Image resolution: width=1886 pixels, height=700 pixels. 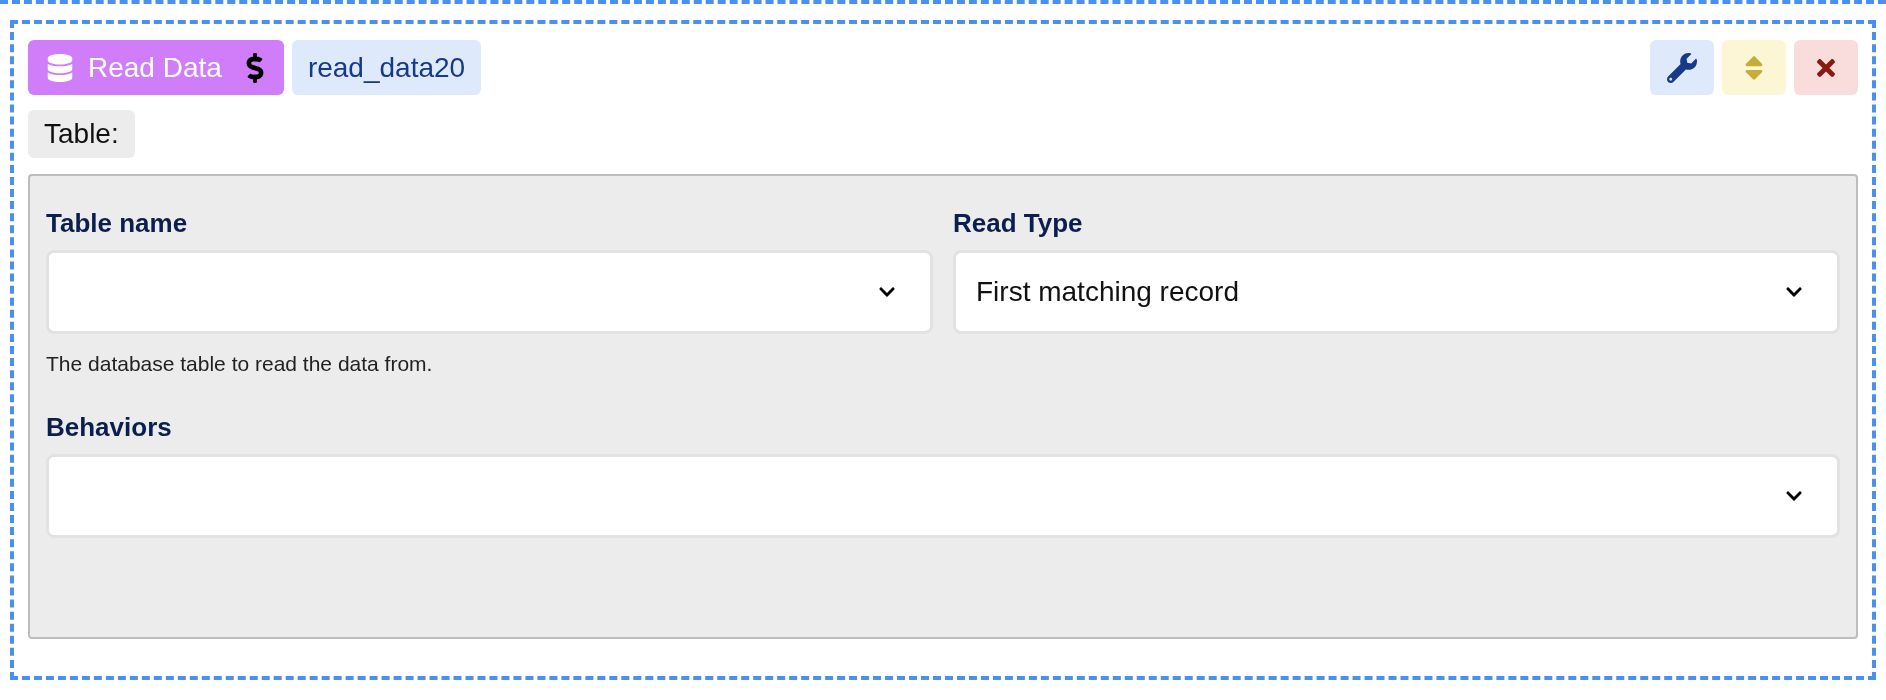 I want to click on block-type-badge: Read Data, so click(x=156, y=67).